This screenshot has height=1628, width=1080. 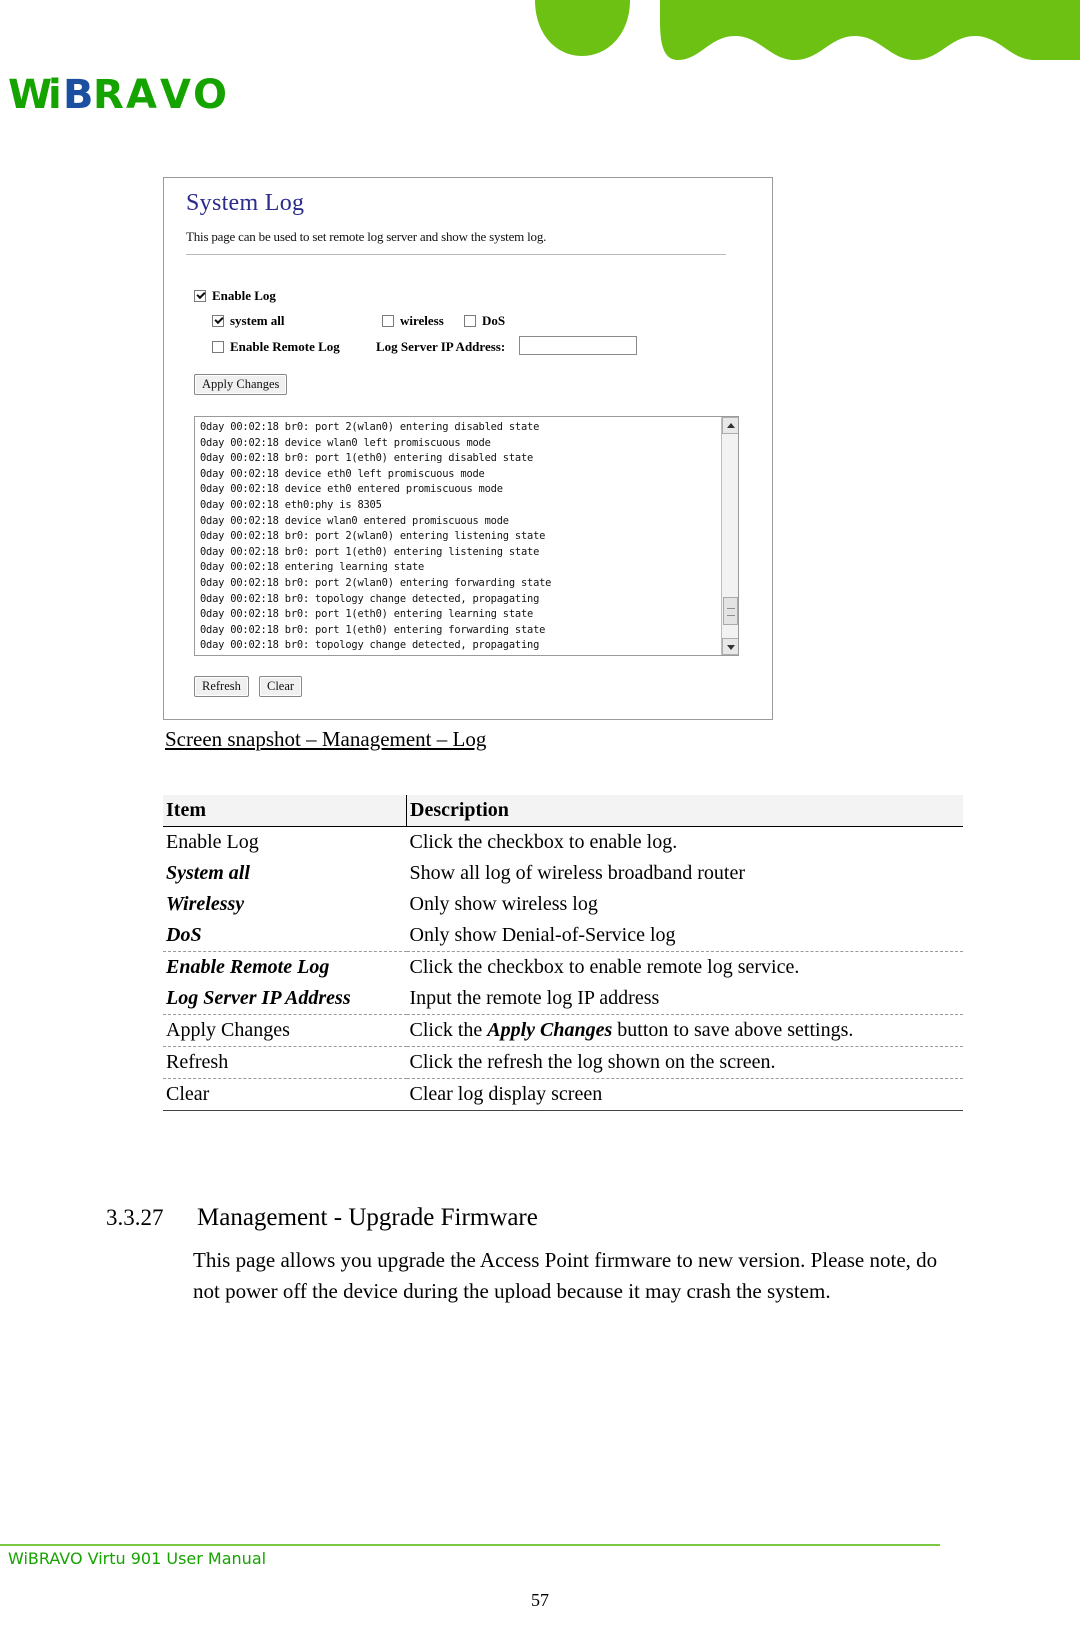 What do you see at coordinates (208, 873) in the screenshot?
I see `table-cell-item: System all` at bounding box center [208, 873].